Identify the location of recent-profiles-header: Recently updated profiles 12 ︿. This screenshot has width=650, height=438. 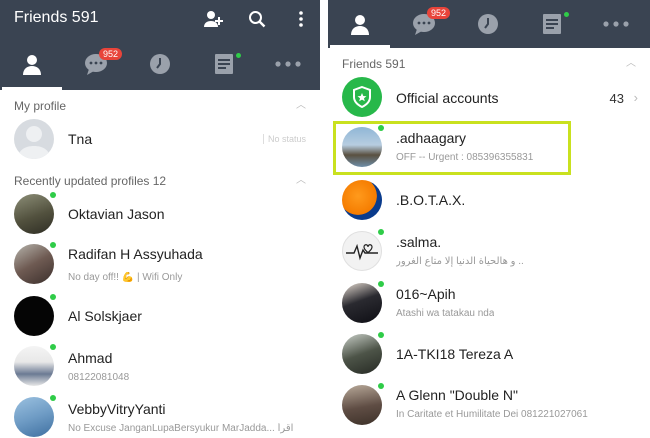
(160, 181).